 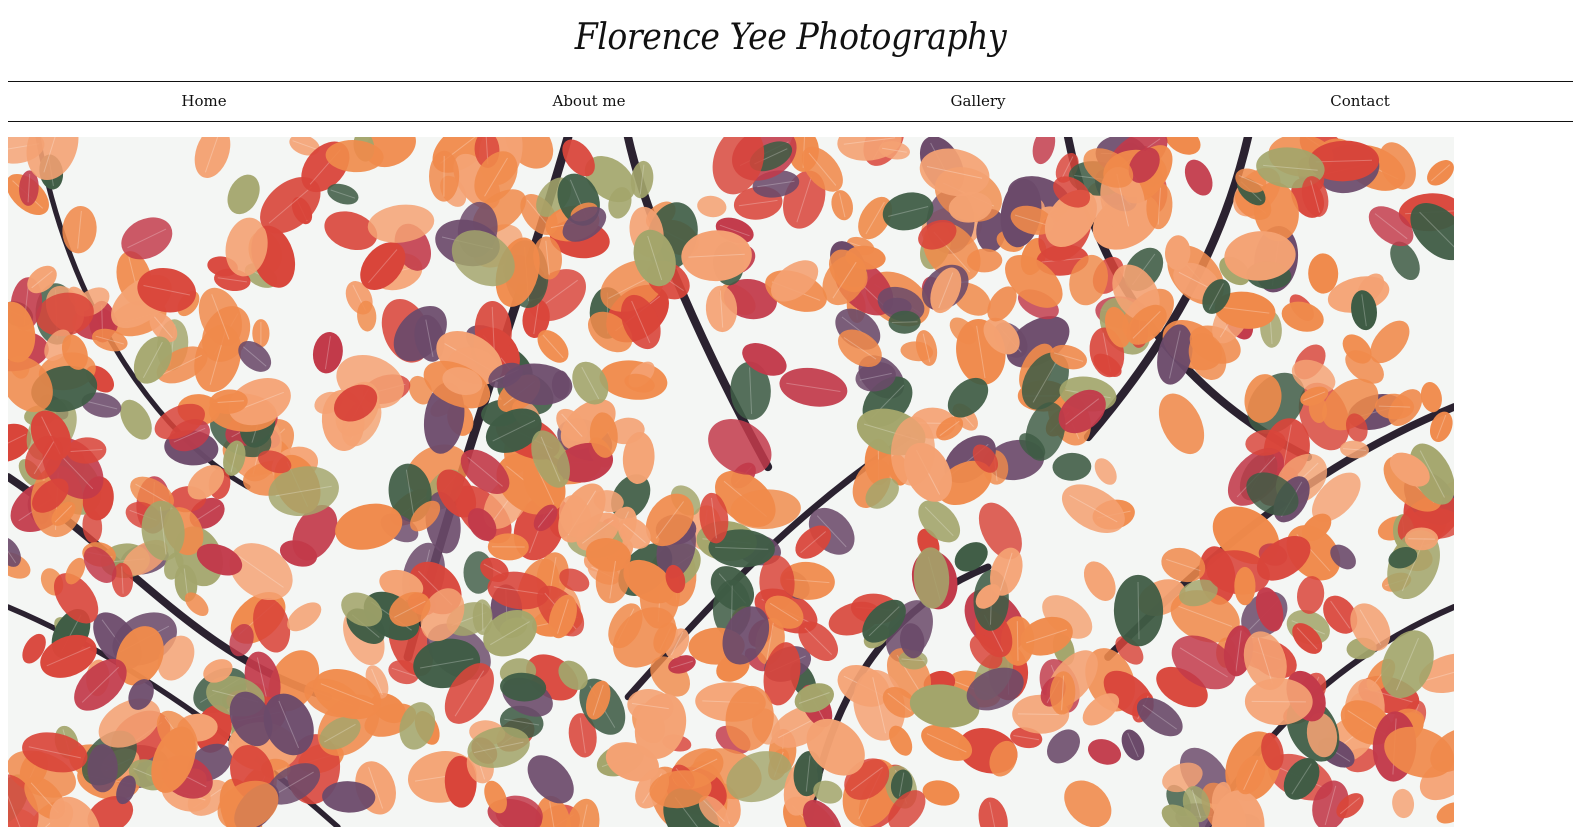 I want to click on nav-home: Home, so click(x=203, y=101).